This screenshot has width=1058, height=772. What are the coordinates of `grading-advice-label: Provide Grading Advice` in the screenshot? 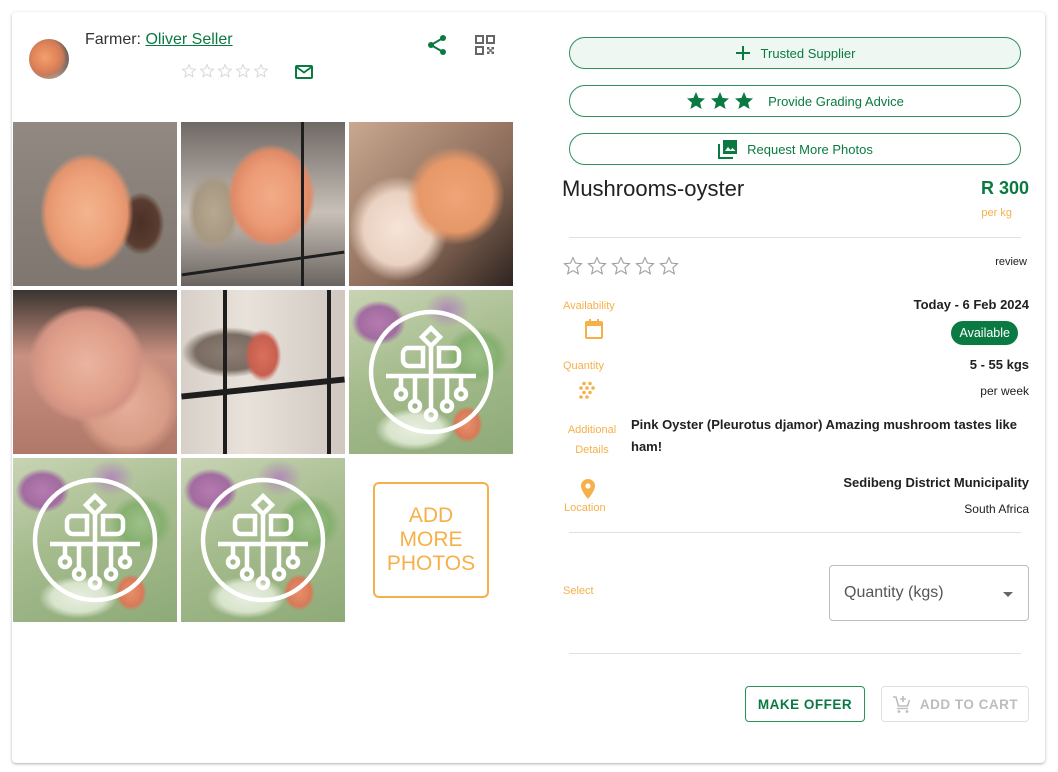 It's located at (836, 101).